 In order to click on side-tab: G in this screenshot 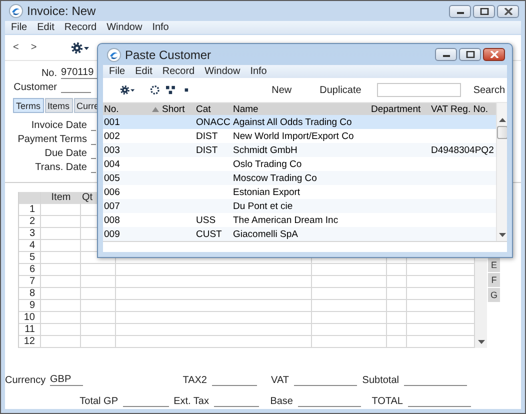, I will do `click(494, 295)`.